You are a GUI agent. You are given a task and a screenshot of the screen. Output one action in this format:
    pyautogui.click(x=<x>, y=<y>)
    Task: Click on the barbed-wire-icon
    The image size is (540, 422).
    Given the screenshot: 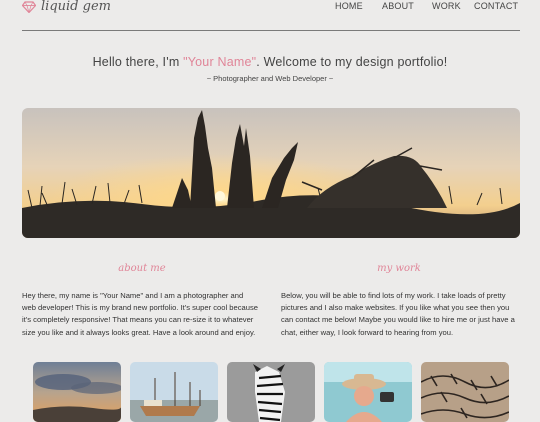 What is the action you would take?
    pyautogui.click(x=465, y=392)
    